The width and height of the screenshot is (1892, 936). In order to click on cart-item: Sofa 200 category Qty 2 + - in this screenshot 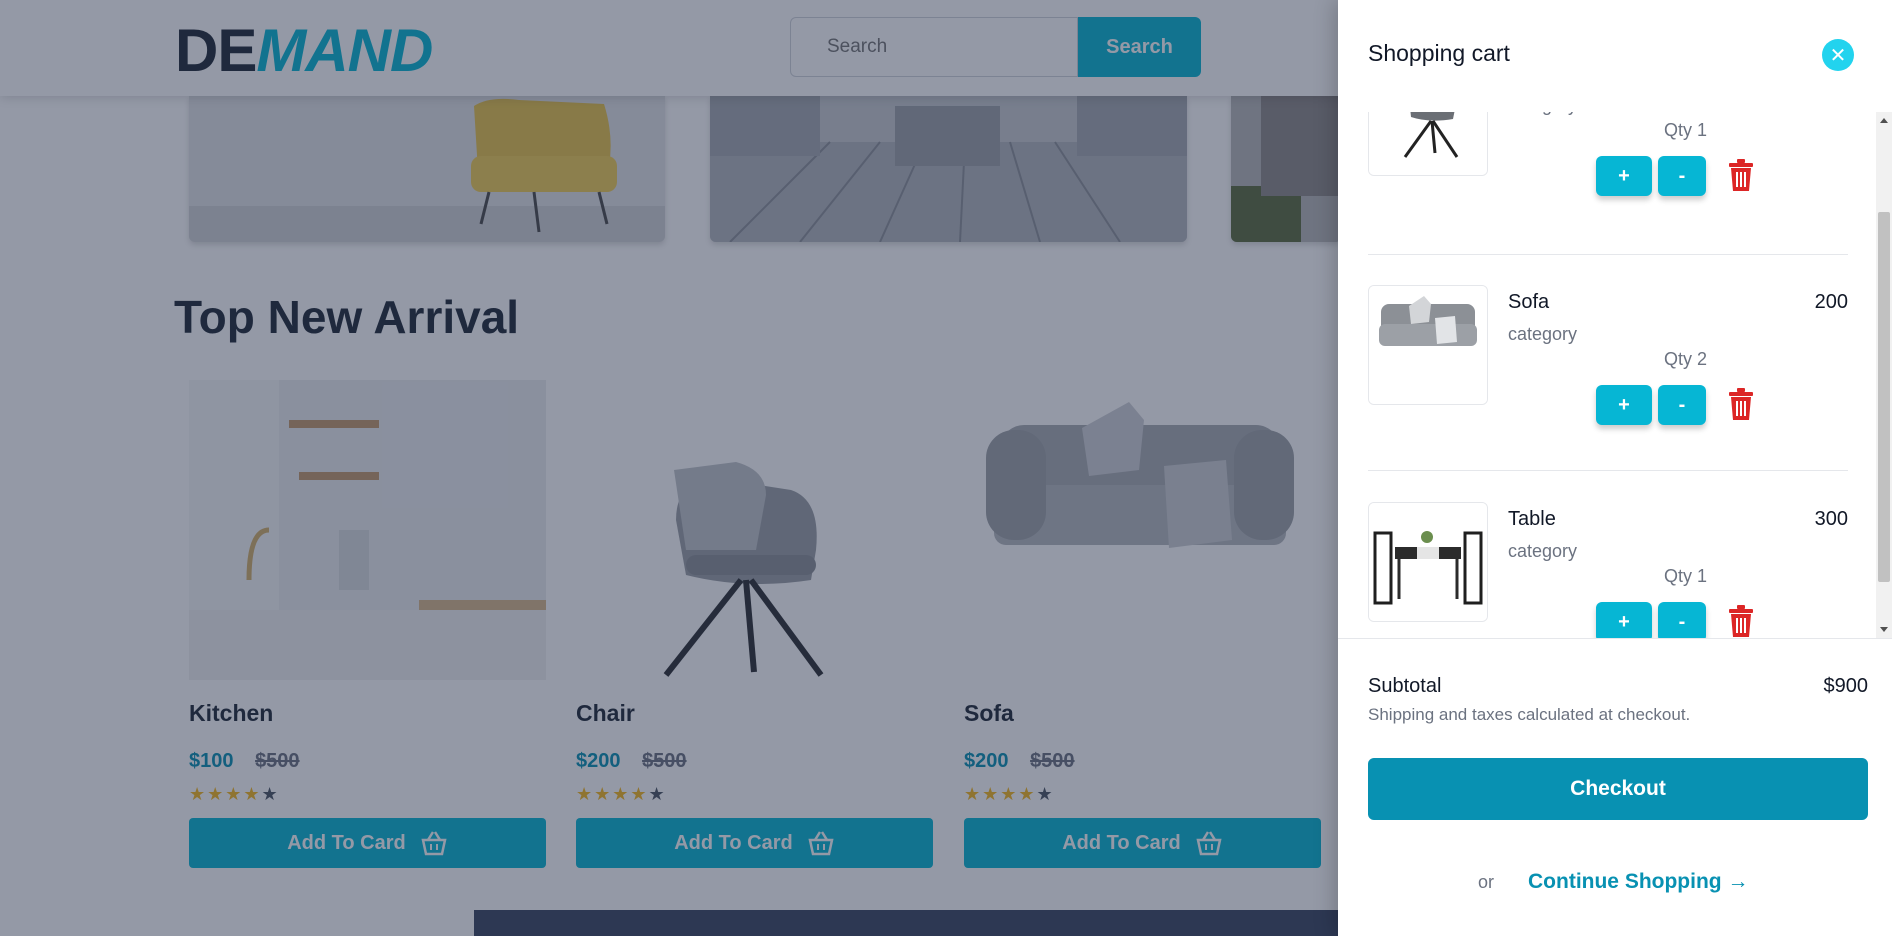, I will do `click(1608, 393)`.